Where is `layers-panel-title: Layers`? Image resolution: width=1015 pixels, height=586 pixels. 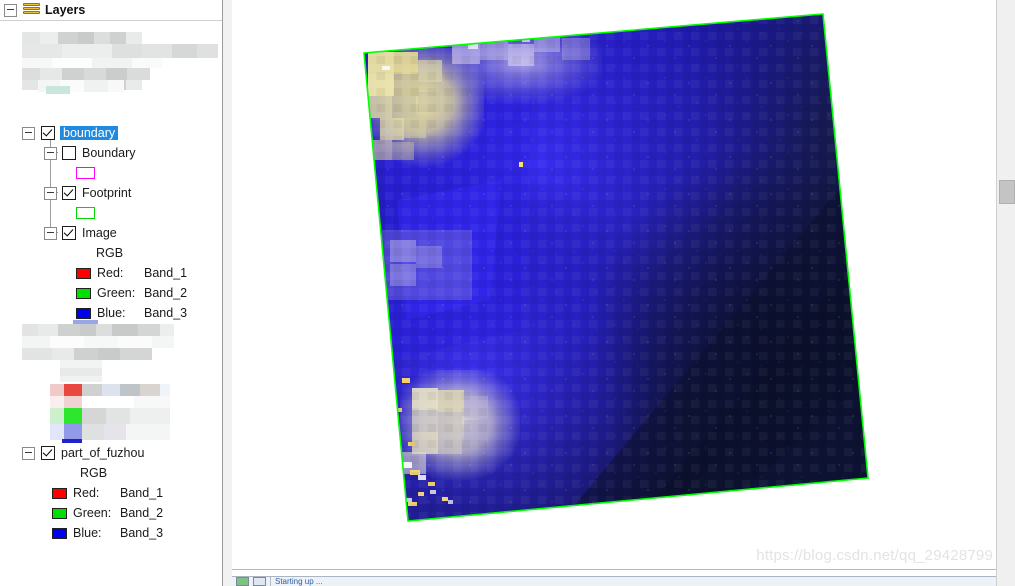
layers-panel-title: Layers is located at coordinates (65, 10).